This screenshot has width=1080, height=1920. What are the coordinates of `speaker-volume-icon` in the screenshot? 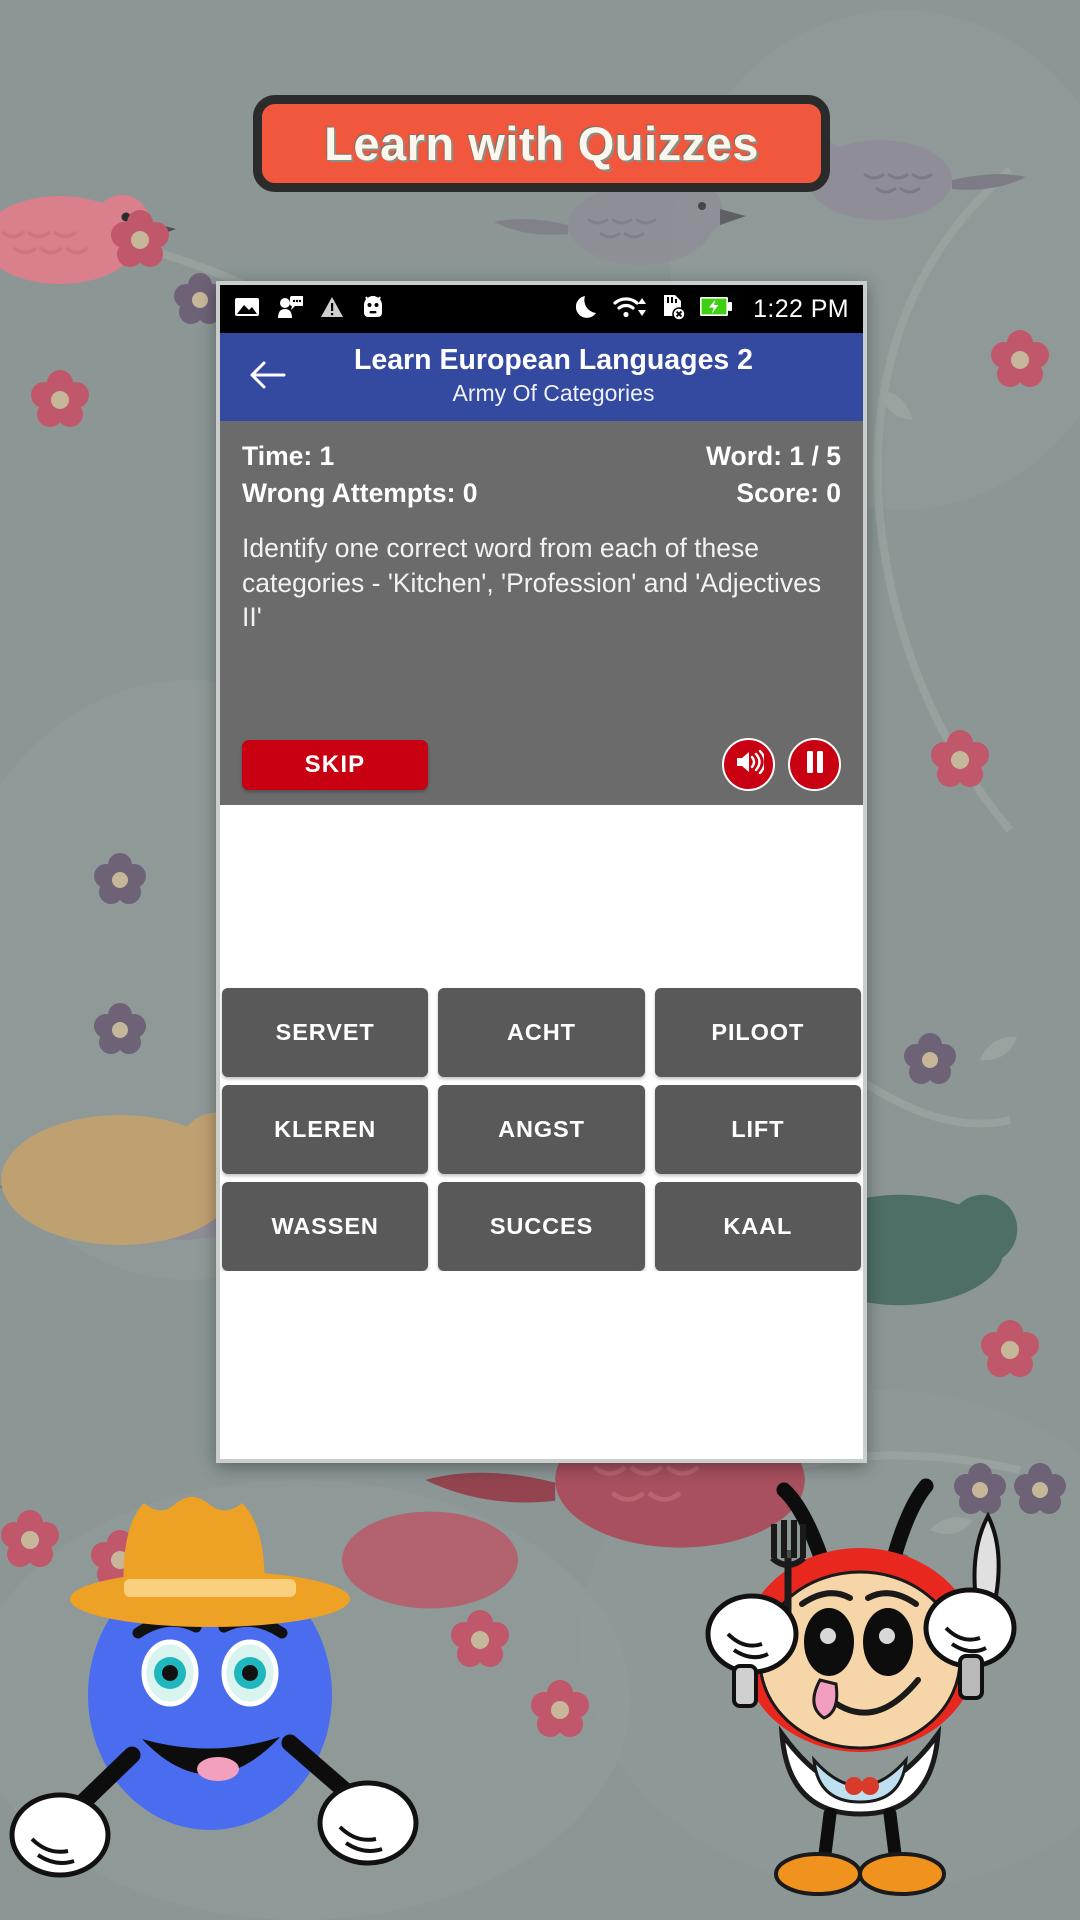 It's located at (750, 764).